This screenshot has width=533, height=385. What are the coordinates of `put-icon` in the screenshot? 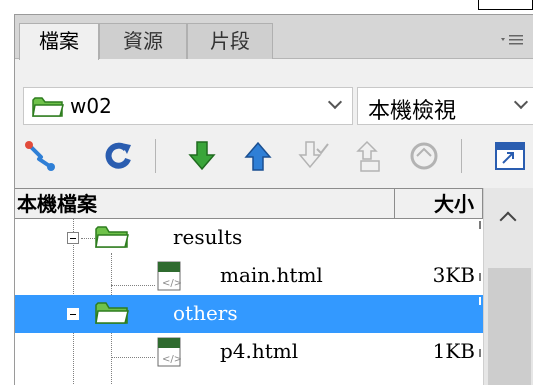 It's located at (258, 156).